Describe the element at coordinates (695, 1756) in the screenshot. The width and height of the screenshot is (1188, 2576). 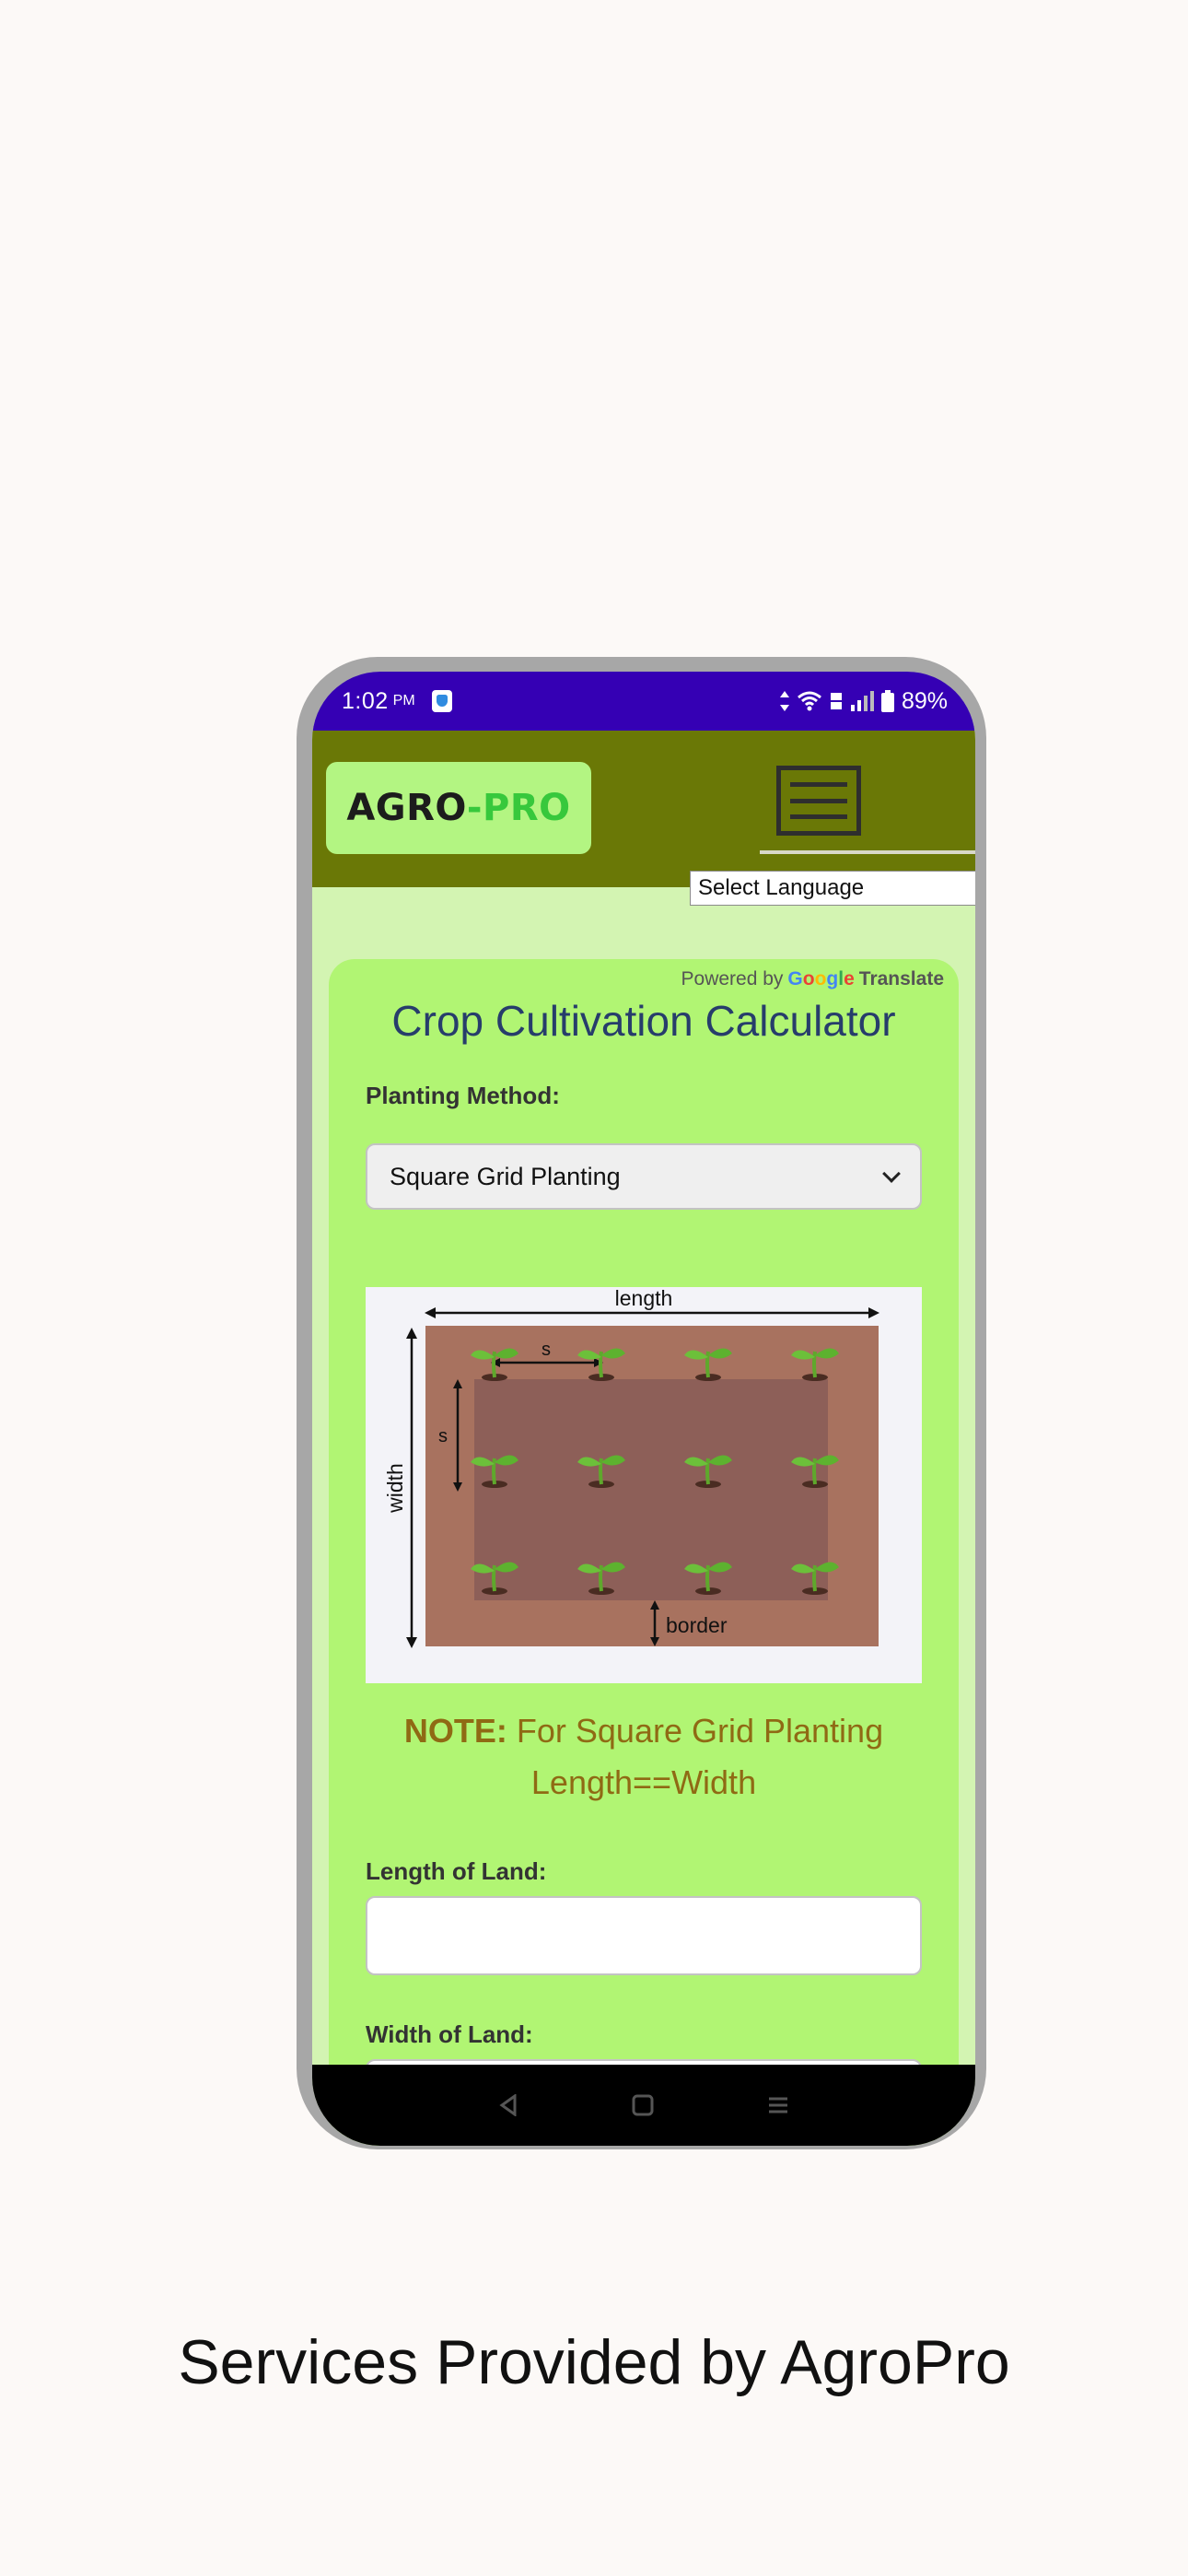
I see `note-body: For Square Grid Planting Length==Width` at that location.